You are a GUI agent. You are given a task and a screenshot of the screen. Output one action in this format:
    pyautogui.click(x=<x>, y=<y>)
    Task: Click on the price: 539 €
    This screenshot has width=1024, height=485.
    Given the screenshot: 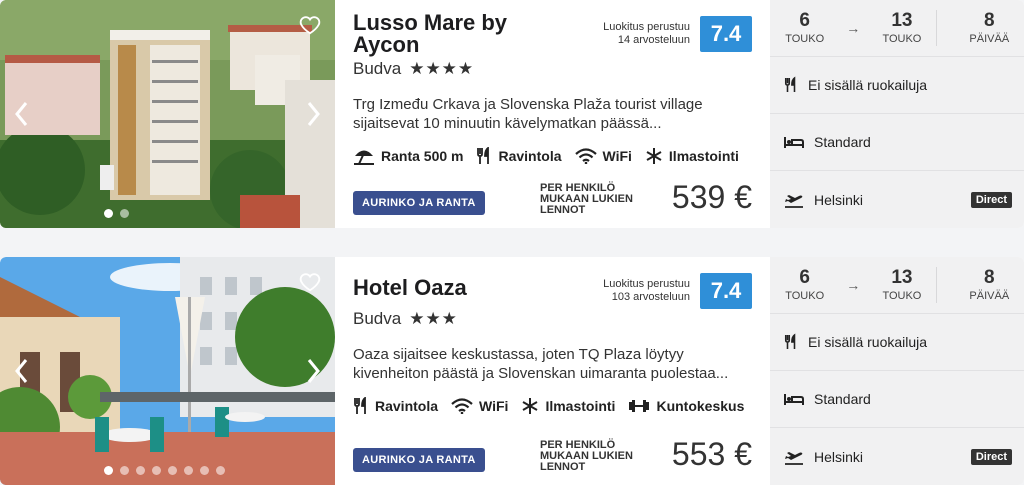 What is the action you would take?
    pyautogui.click(x=711, y=197)
    